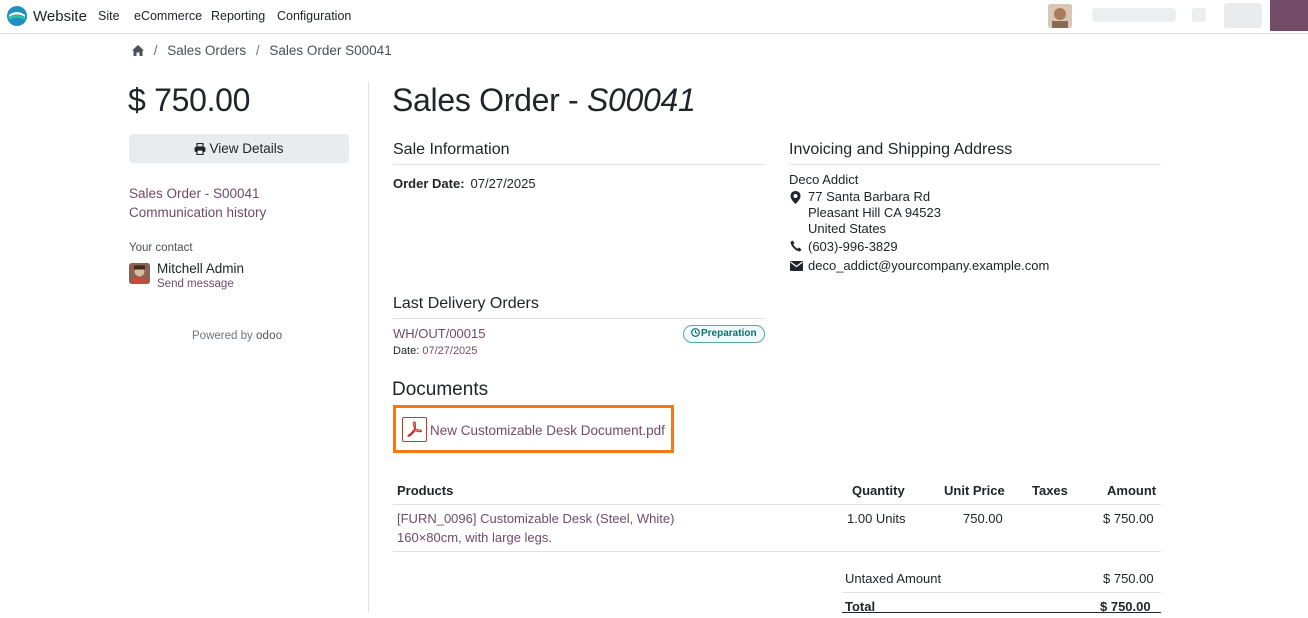 This screenshot has width=1308, height=618. I want to click on powered-by-label: Powered by, so click(222, 336).